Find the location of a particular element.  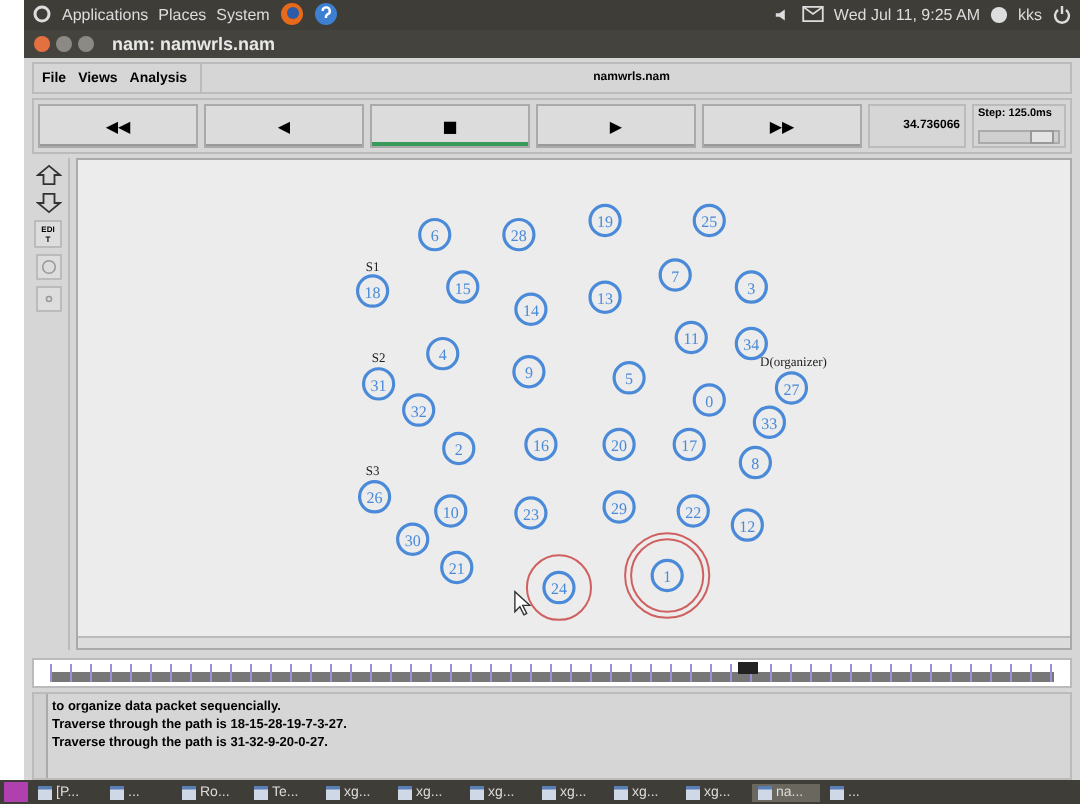

playback-button: ■ is located at coordinates (450, 126).